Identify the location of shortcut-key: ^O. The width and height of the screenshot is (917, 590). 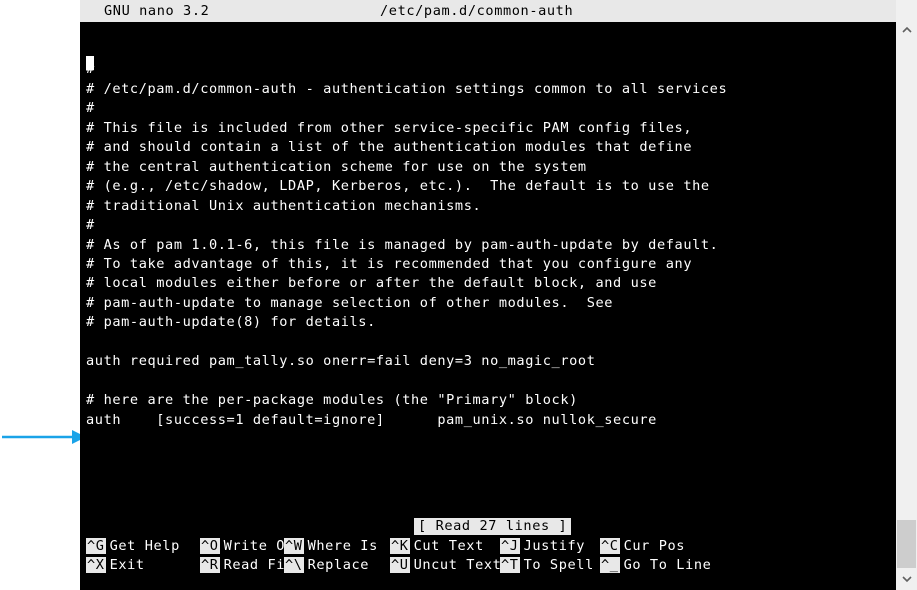
(210, 546).